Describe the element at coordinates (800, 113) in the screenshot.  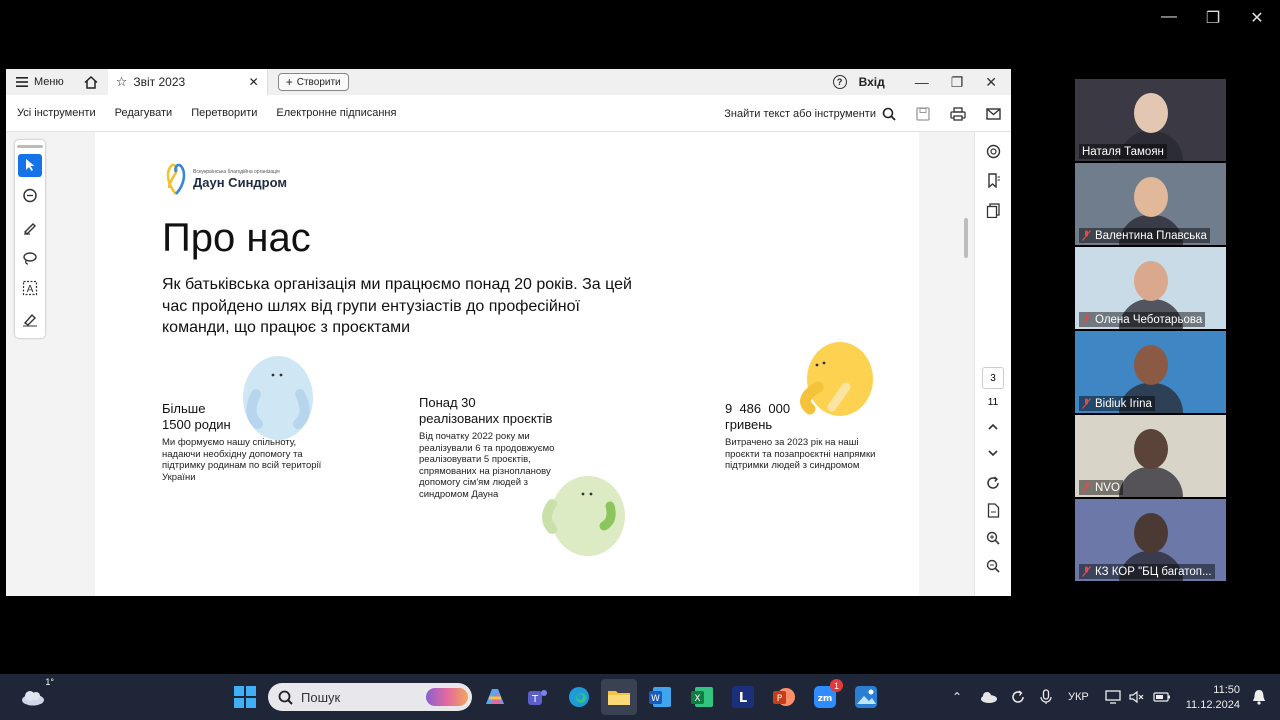
I see `find-label: Знайти текст або інструменти` at that location.